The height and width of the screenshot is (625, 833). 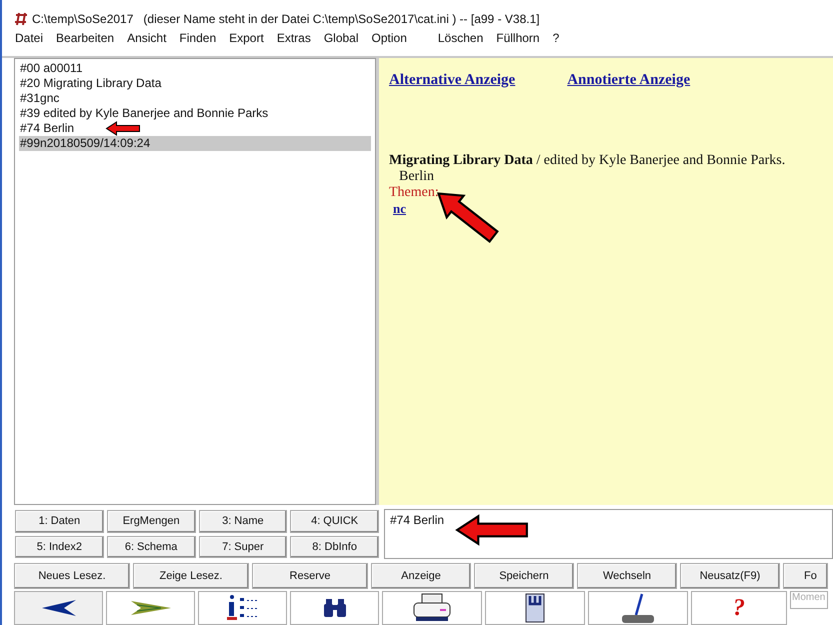 I want to click on place-text: Berlin, so click(x=416, y=177).